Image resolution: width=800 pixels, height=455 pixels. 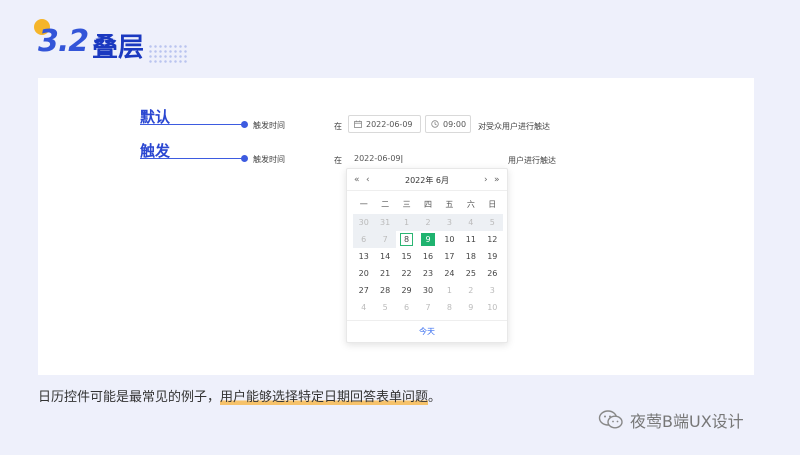 What do you see at coordinates (449, 204) in the screenshot?
I see `weekday-label: 五` at bounding box center [449, 204].